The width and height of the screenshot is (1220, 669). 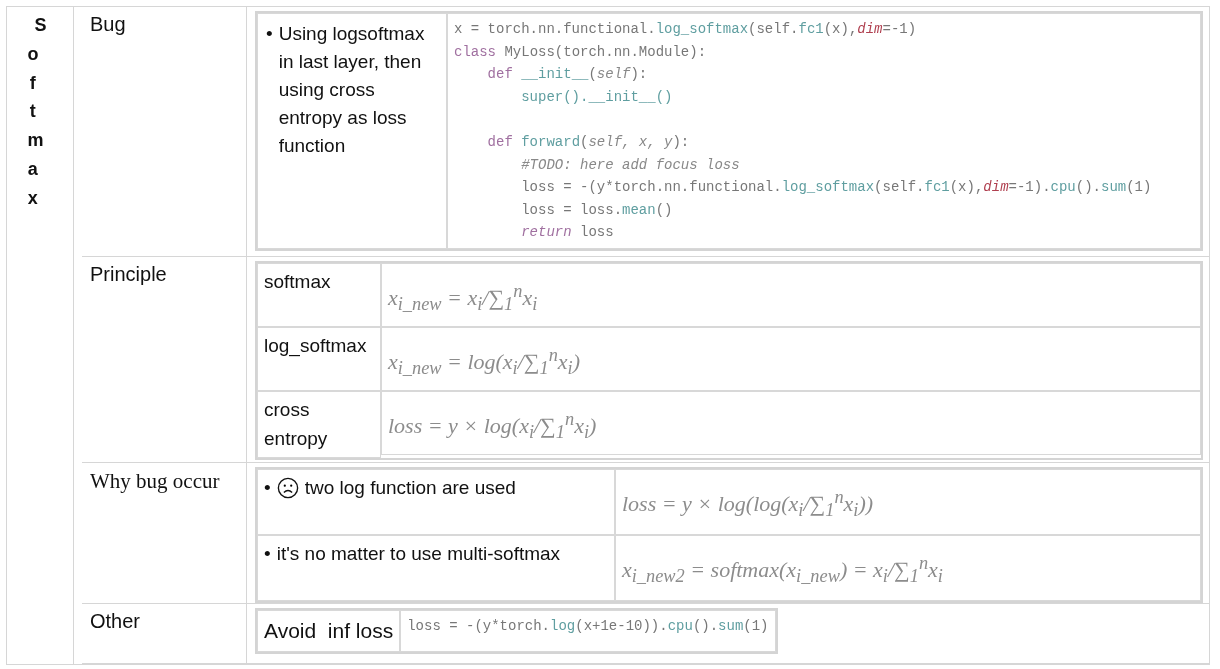 What do you see at coordinates (597, 97) in the screenshot?
I see `code-line: super().__init__()` at bounding box center [597, 97].